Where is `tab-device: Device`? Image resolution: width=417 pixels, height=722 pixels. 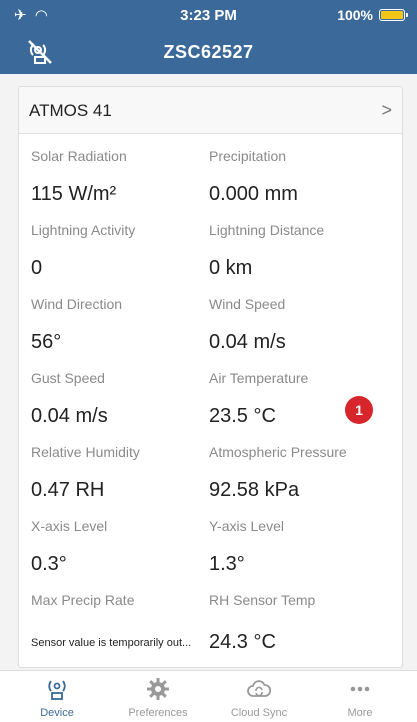
tab-device: Device is located at coordinates (57, 698).